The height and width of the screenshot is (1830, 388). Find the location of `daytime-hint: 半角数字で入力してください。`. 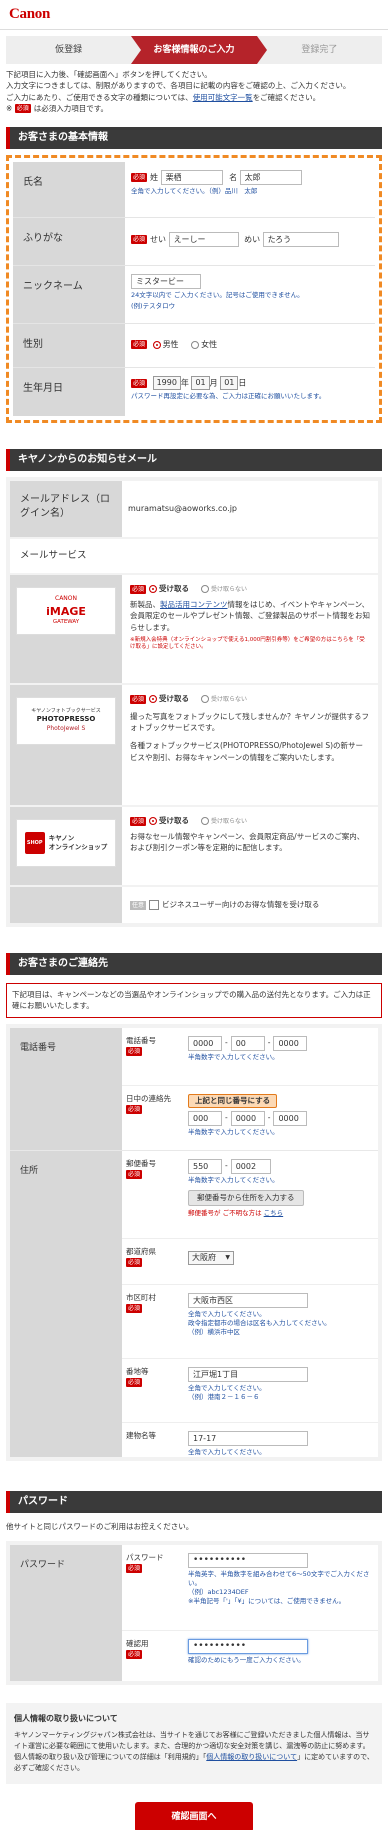

daytime-hint: 半角数字で入力してください。 is located at coordinates (233, 1132).